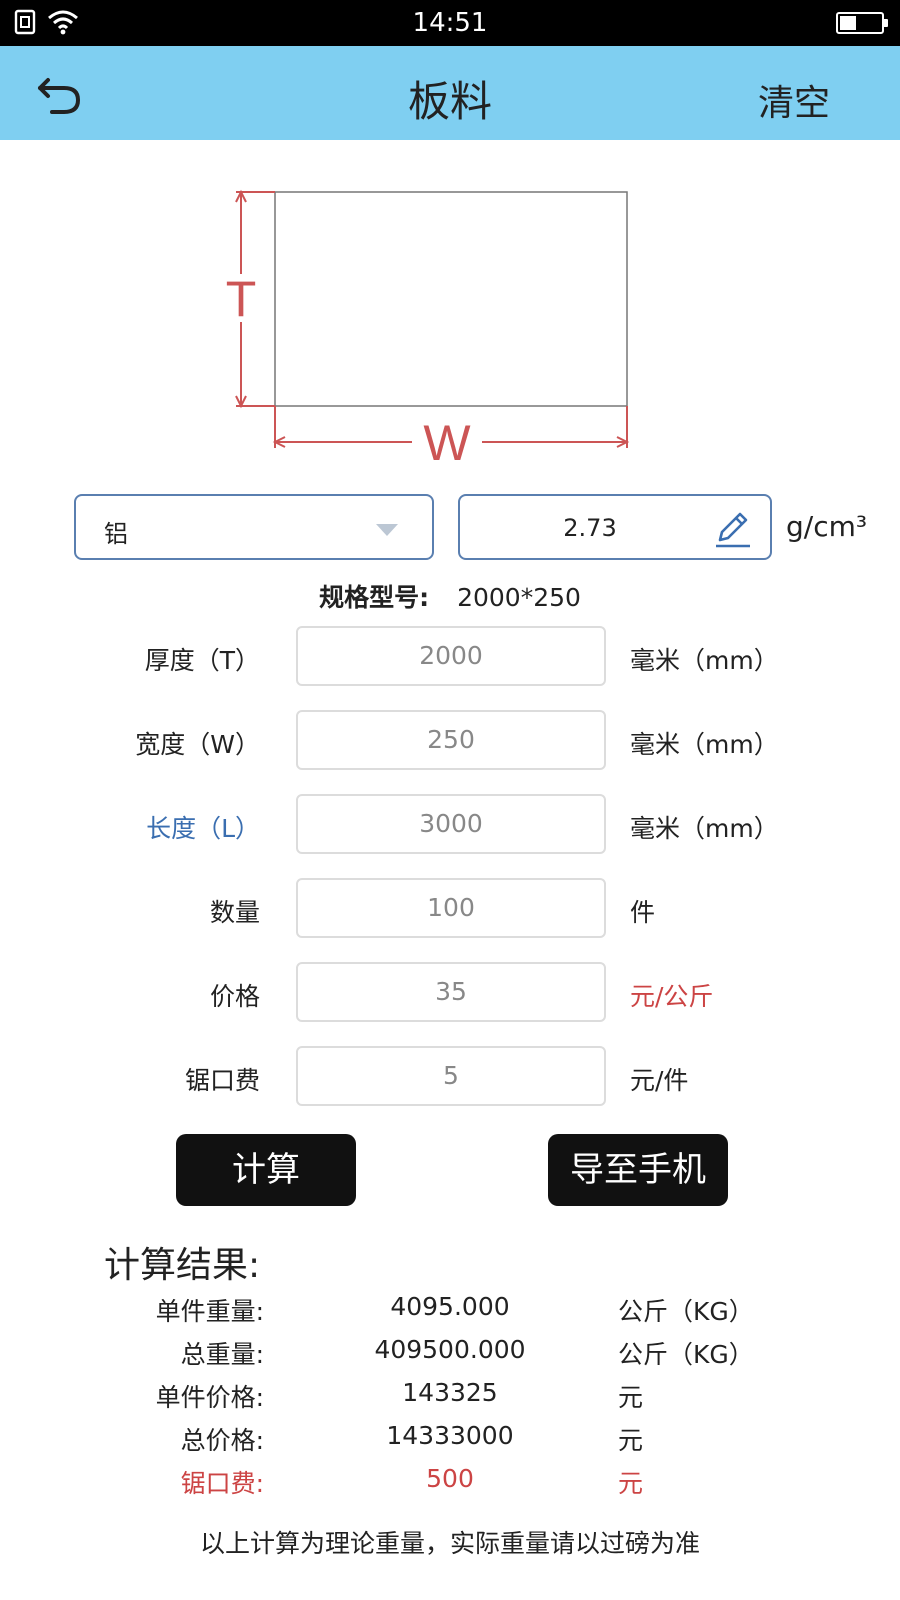 Image resolution: width=900 pixels, height=1600 pixels. Describe the element at coordinates (827, 526) in the screenshot. I see `density-unit: g/cm³` at that location.